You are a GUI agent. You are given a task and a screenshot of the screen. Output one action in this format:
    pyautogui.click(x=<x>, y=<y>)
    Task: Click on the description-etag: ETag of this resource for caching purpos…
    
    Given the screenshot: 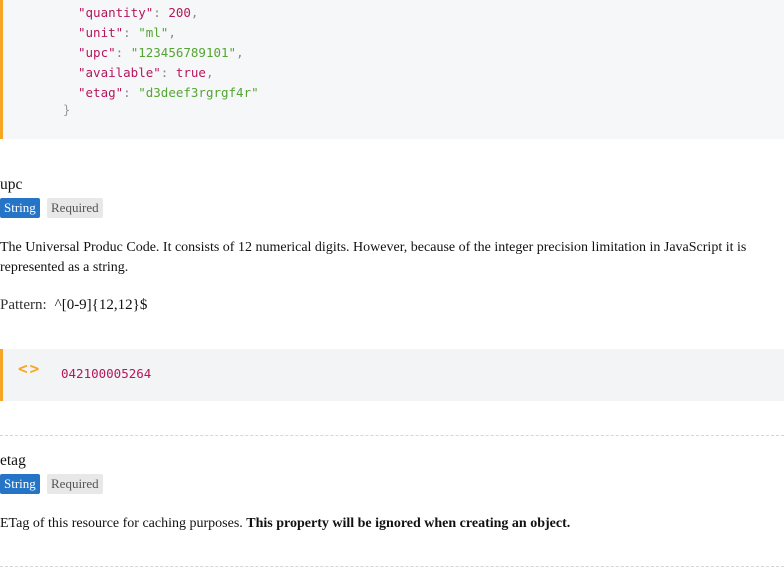 What is the action you would take?
    pyautogui.click(x=390, y=524)
    